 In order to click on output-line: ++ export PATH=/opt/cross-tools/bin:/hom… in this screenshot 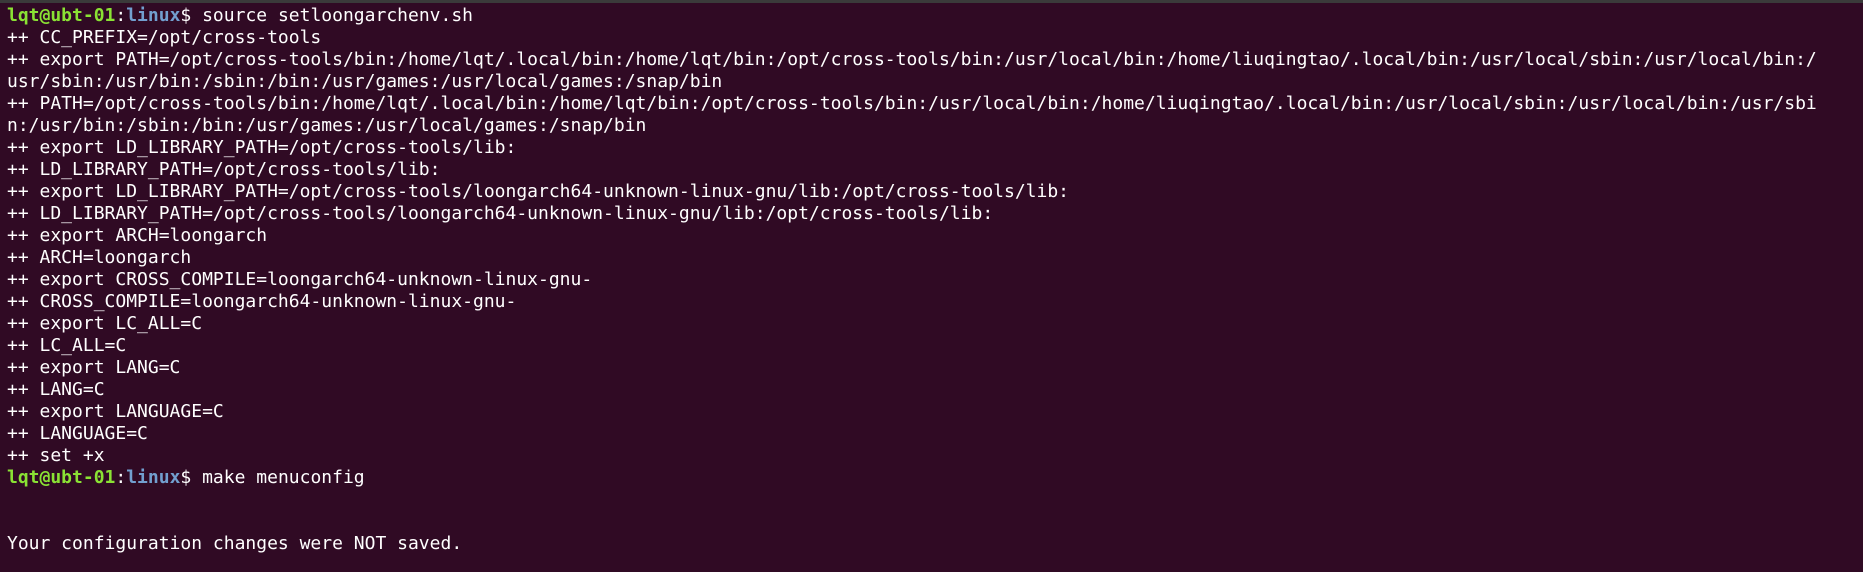, I will do `click(912, 59)`.